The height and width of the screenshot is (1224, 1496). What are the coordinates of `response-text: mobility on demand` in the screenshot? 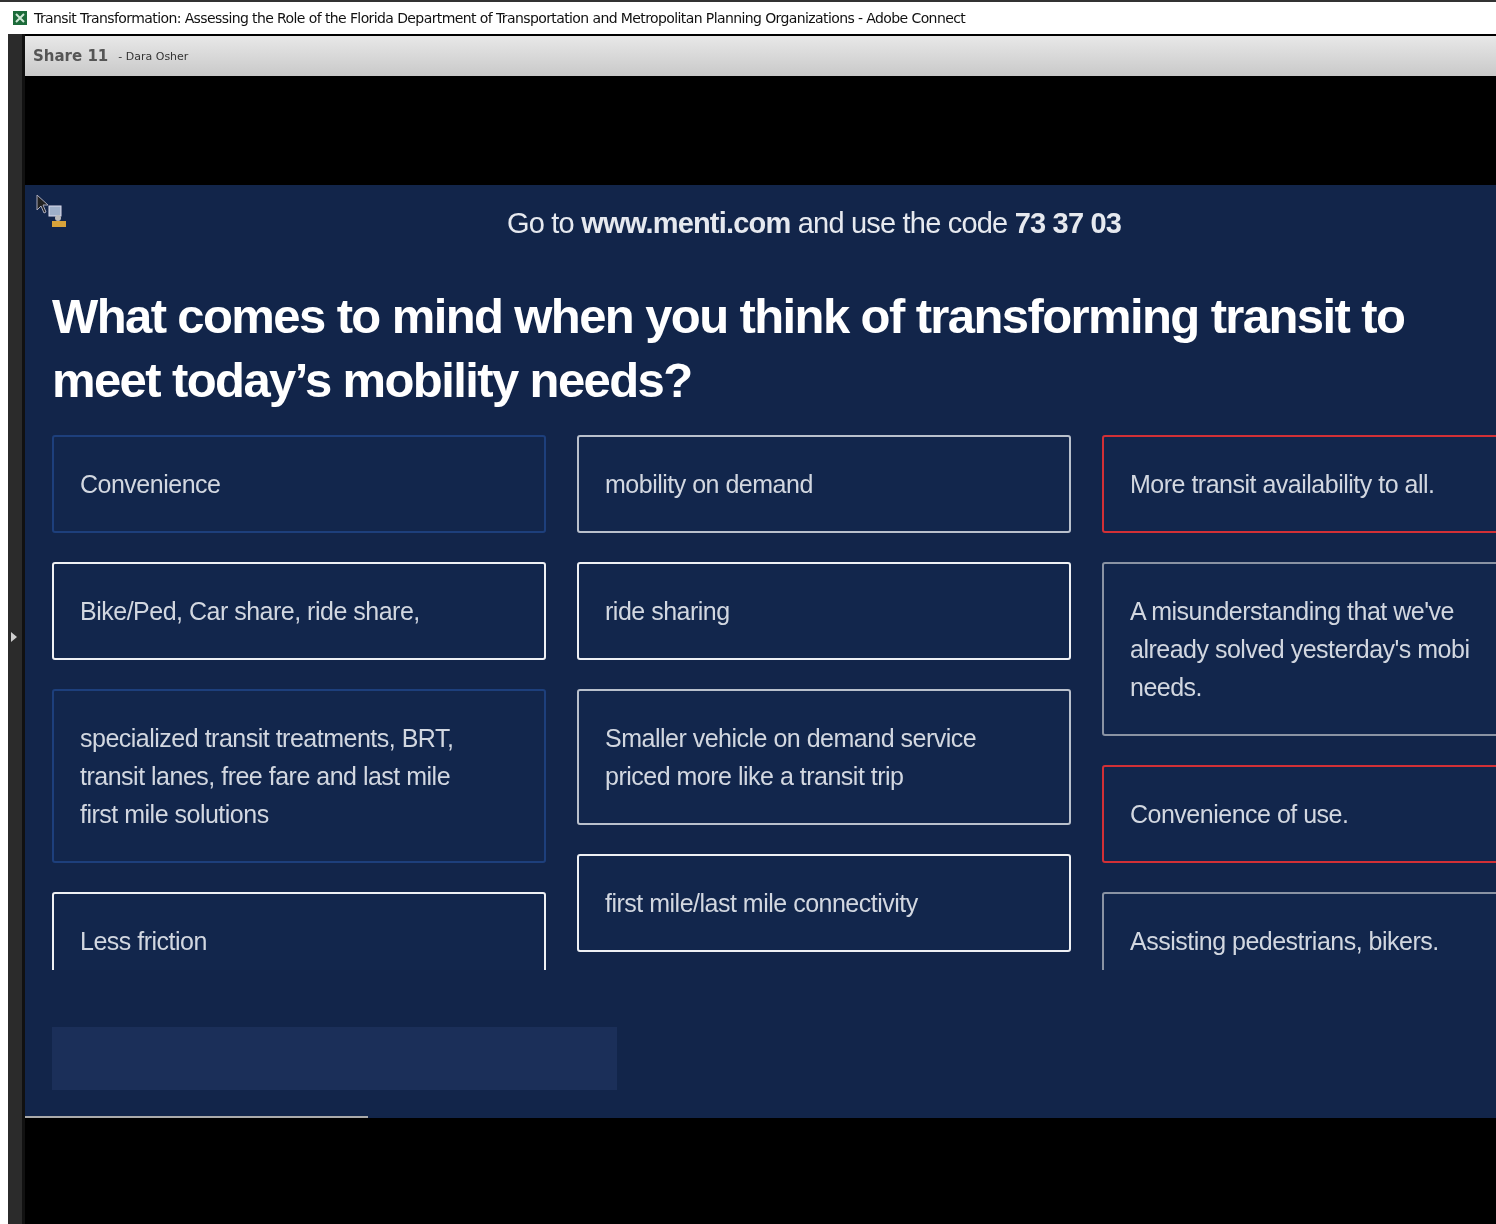 It's located at (709, 484).